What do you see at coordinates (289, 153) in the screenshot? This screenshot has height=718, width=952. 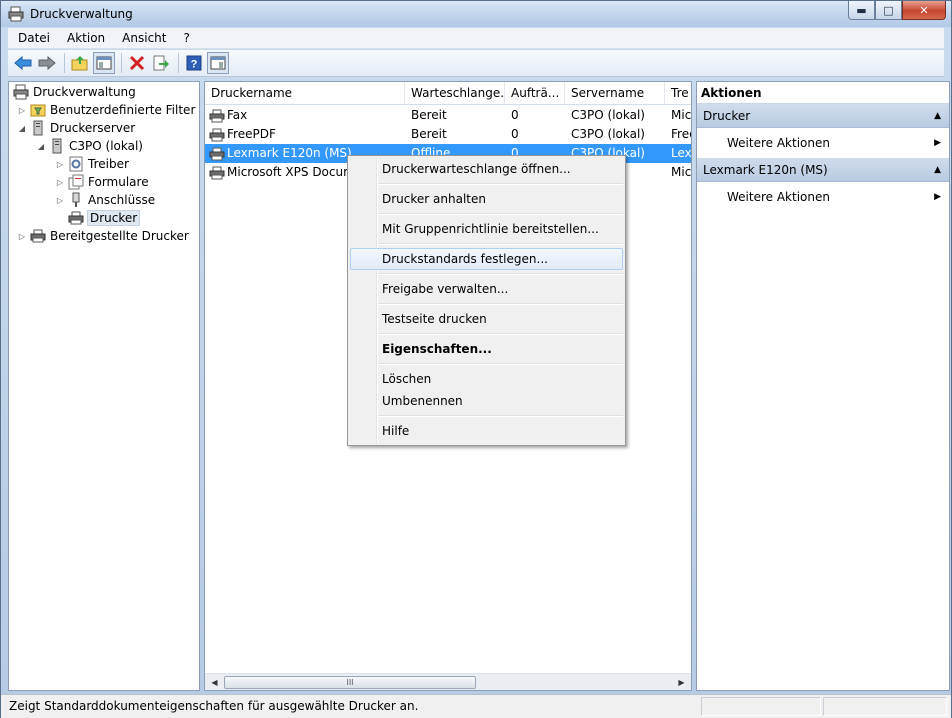 I see `printer-name: Lexmark E120n (MS)` at bounding box center [289, 153].